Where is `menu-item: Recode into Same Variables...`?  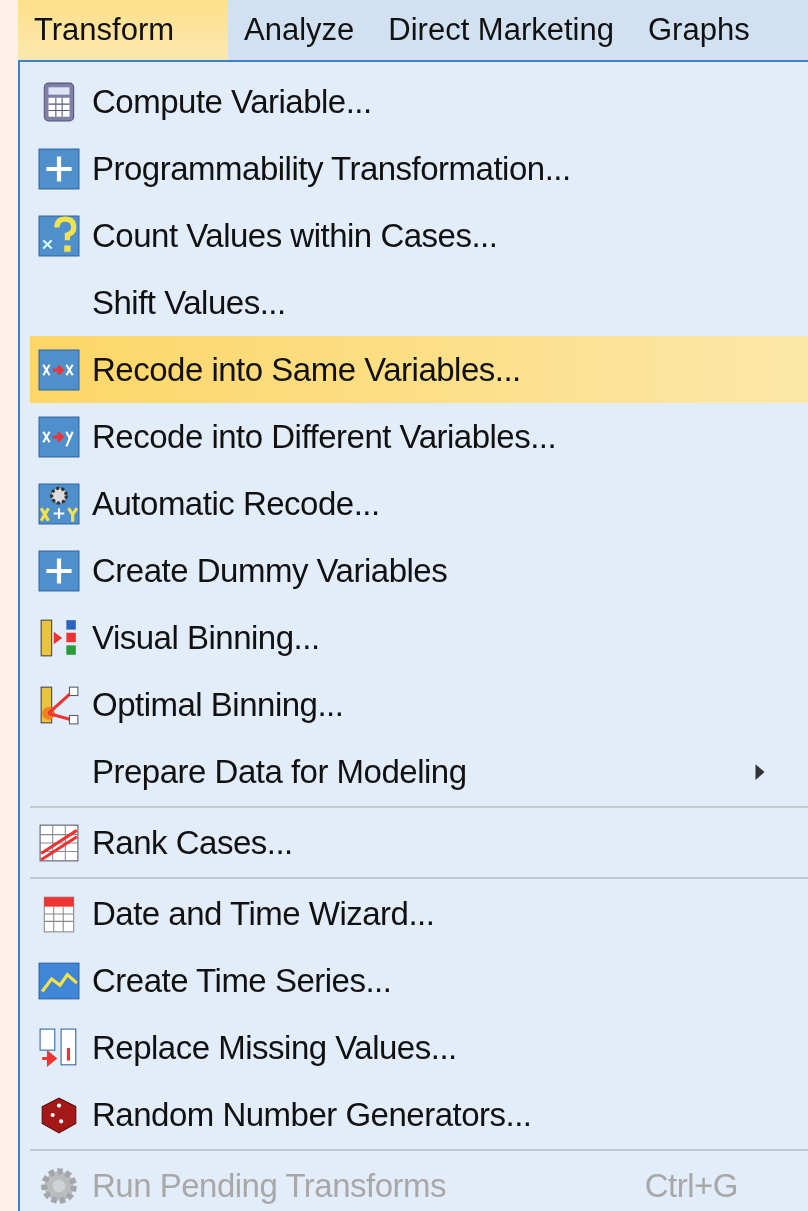 menu-item: Recode into Same Variables... is located at coordinates (419, 369).